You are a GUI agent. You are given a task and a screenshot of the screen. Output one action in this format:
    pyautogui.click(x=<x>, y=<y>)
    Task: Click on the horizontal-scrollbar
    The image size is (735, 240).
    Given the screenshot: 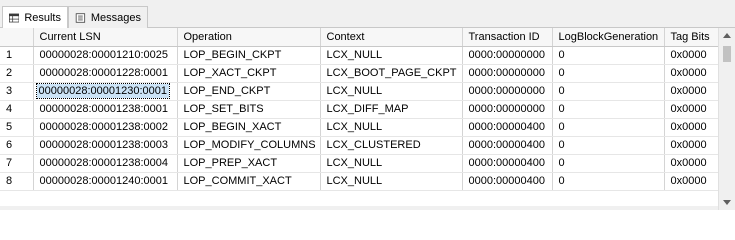 What is the action you would take?
    pyautogui.click(x=359, y=208)
    